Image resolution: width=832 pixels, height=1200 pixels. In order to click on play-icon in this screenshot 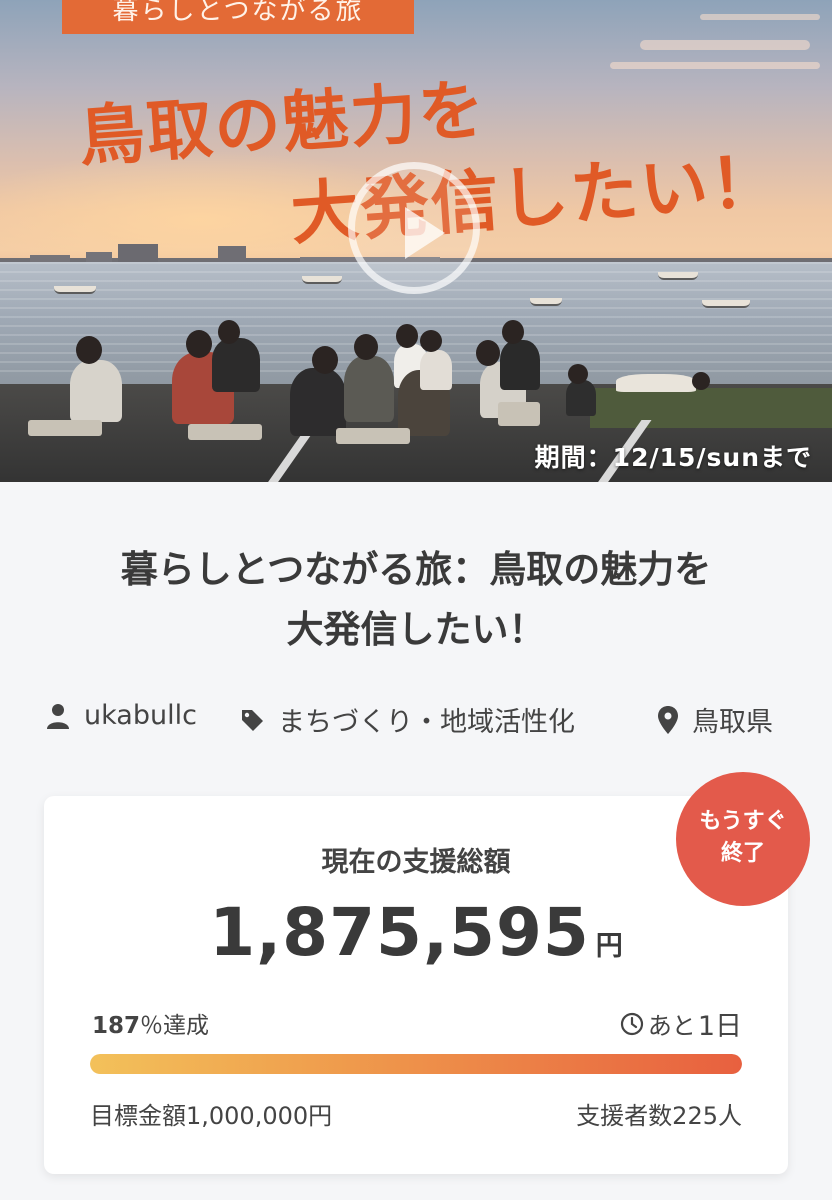, I will do `click(414, 228)`.